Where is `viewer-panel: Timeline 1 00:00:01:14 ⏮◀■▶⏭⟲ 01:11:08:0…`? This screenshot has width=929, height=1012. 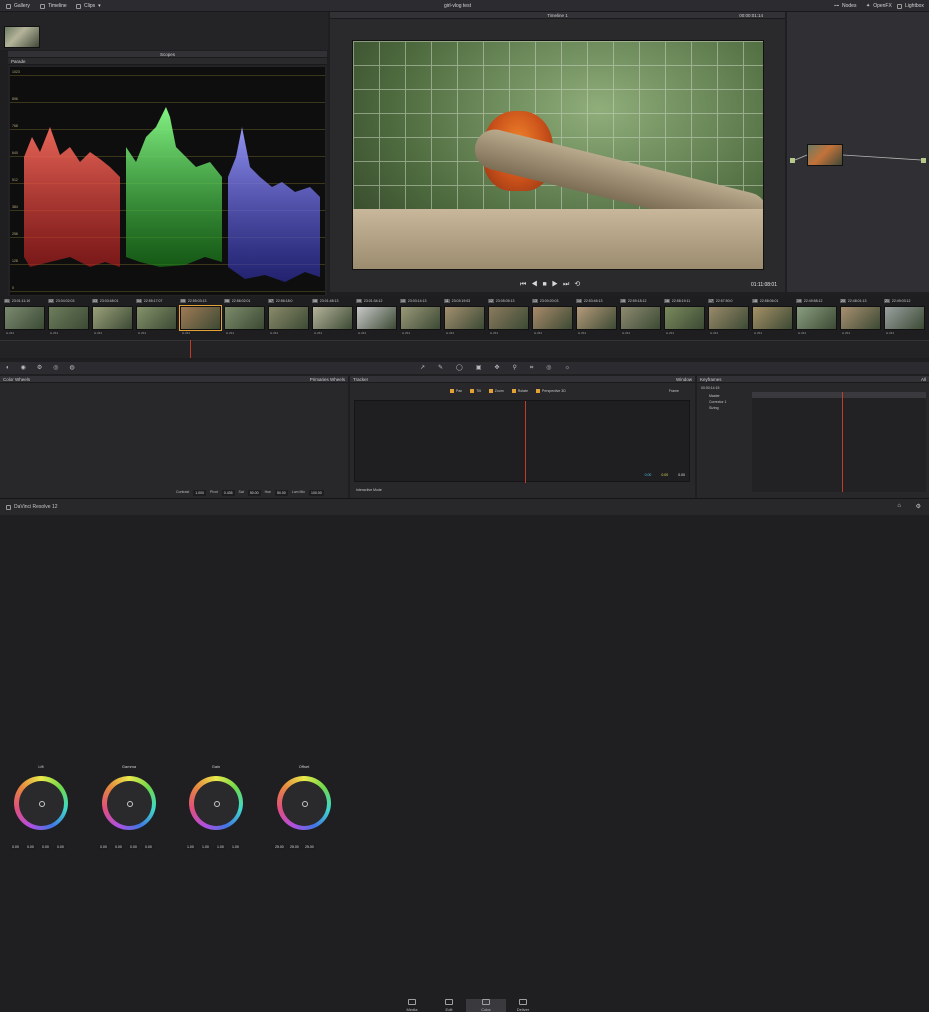 viewer-panel: Timeline 1 00:00:01:14 ⏮◀■▶⏭⟲ 01:11:08:0… is located at coordinates (557, 152).